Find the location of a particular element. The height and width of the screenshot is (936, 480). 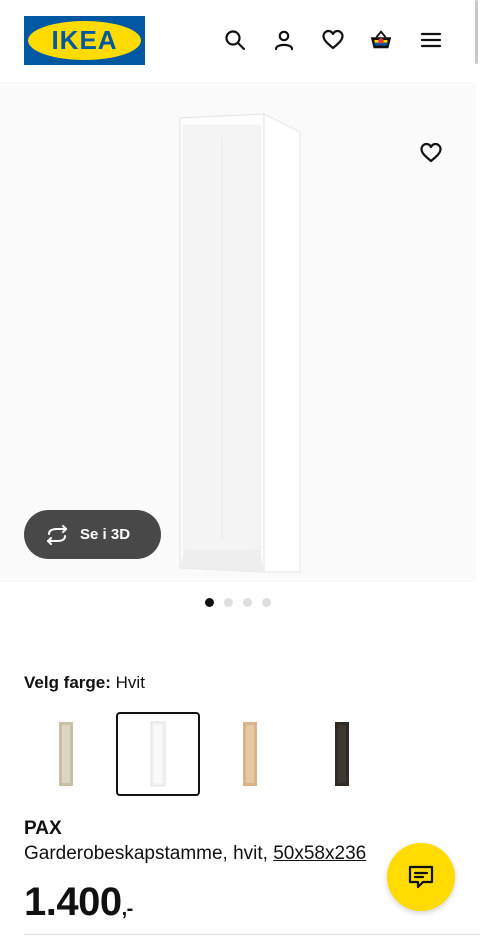

heart-outline-icon is located at coordinates (431, 152).